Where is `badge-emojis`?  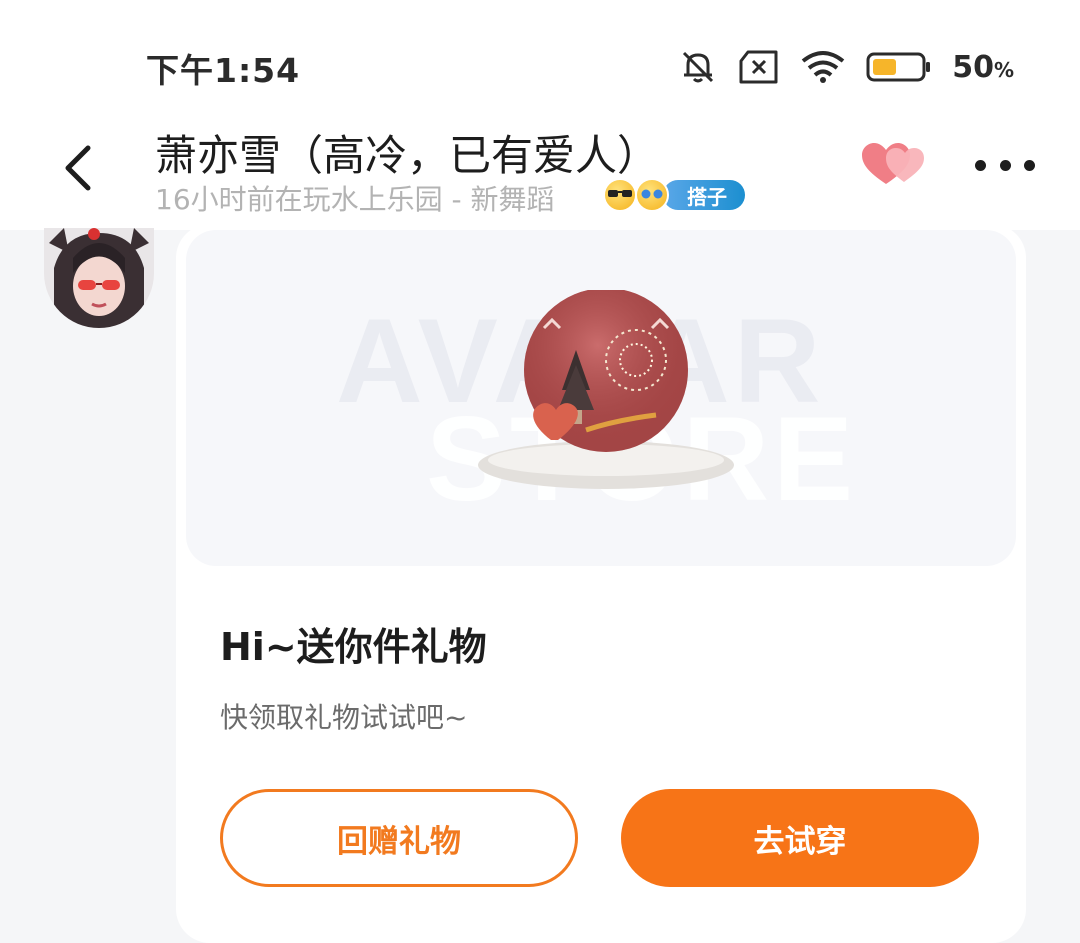
badge-emojis is located at coordinates (636, 195).